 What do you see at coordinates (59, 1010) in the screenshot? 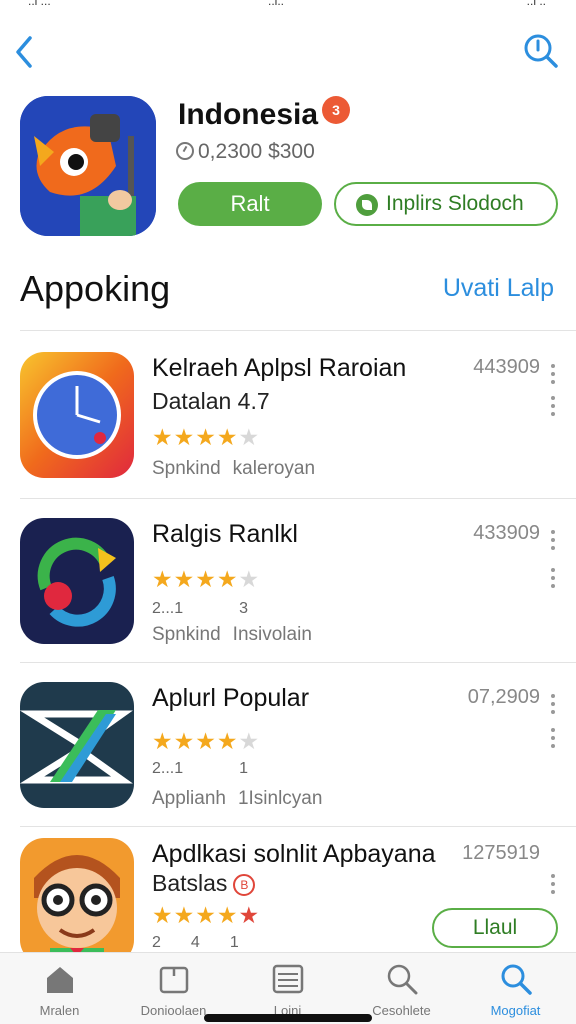
I see `tab-label: Mralen` at bounding box center [59, 1010].